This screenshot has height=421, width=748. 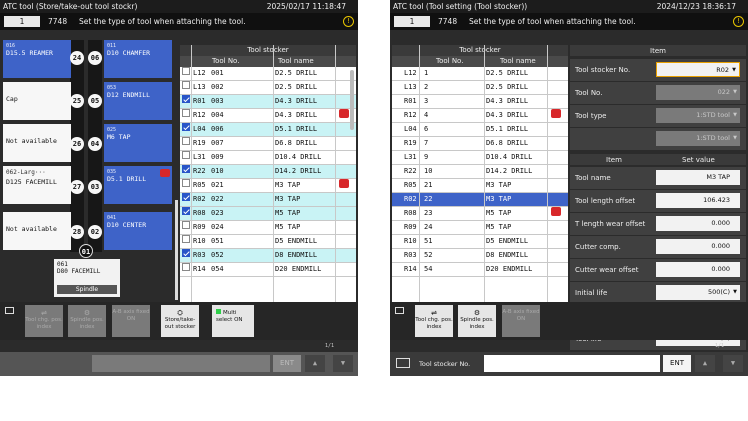 What do you see at coordinates (410, 171) in the screenshot?
I see `stocker-no: R22` at bounding box center [410, 171].